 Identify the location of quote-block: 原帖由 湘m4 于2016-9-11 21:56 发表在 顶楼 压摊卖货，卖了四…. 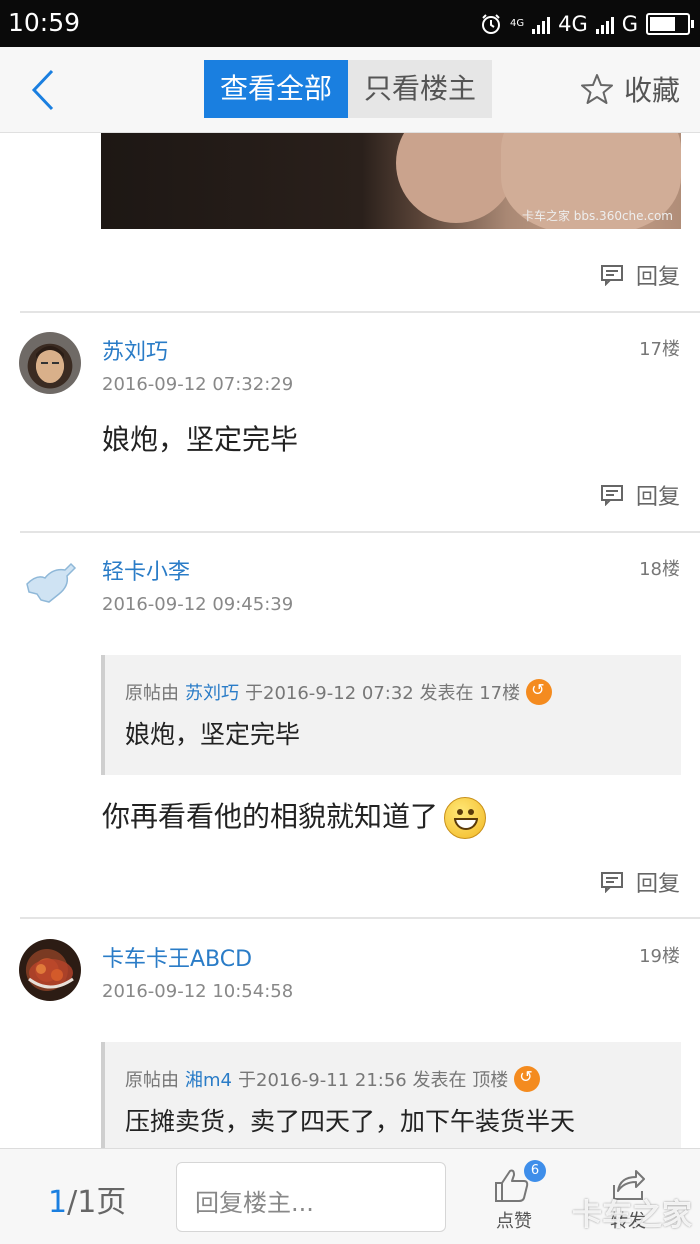
(391, 1095).